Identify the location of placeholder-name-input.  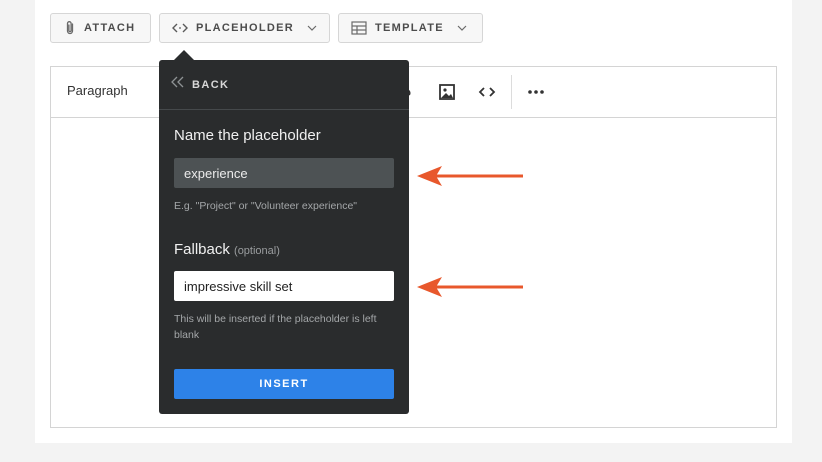
(284, 173).